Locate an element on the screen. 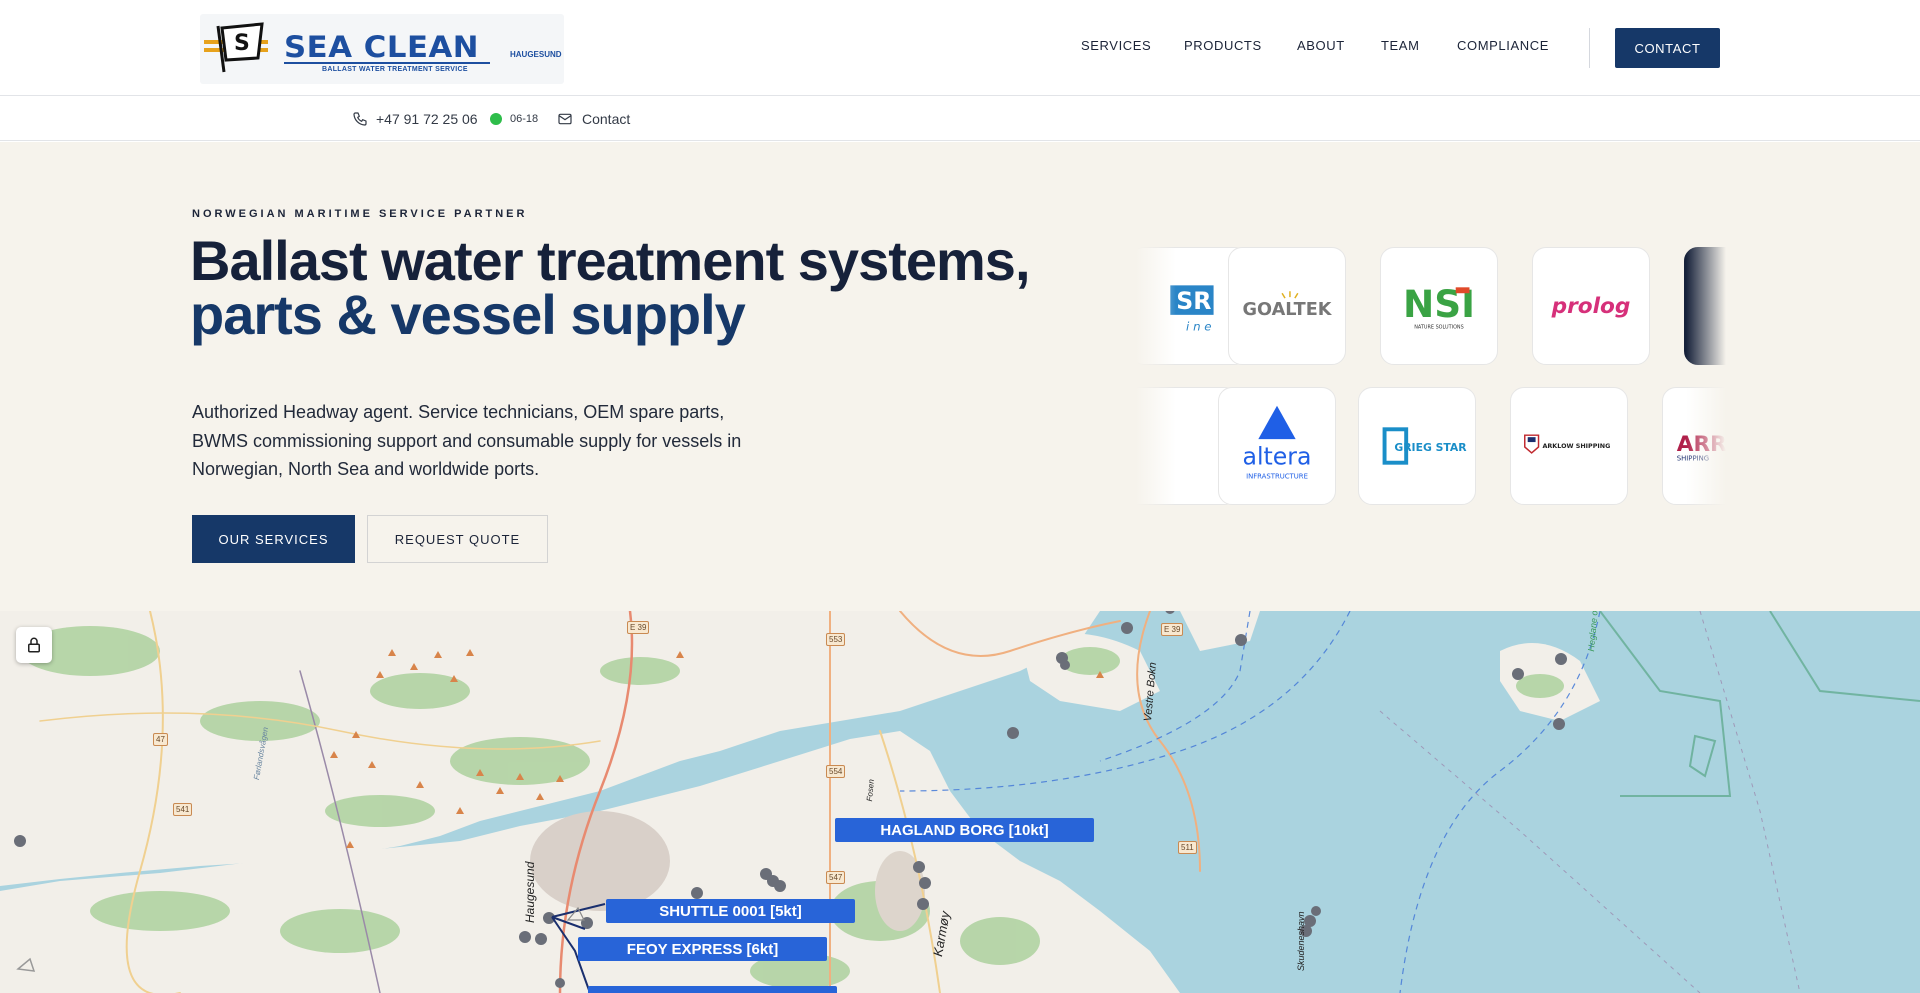  svg-text: S is located at coordinates (242, 43).